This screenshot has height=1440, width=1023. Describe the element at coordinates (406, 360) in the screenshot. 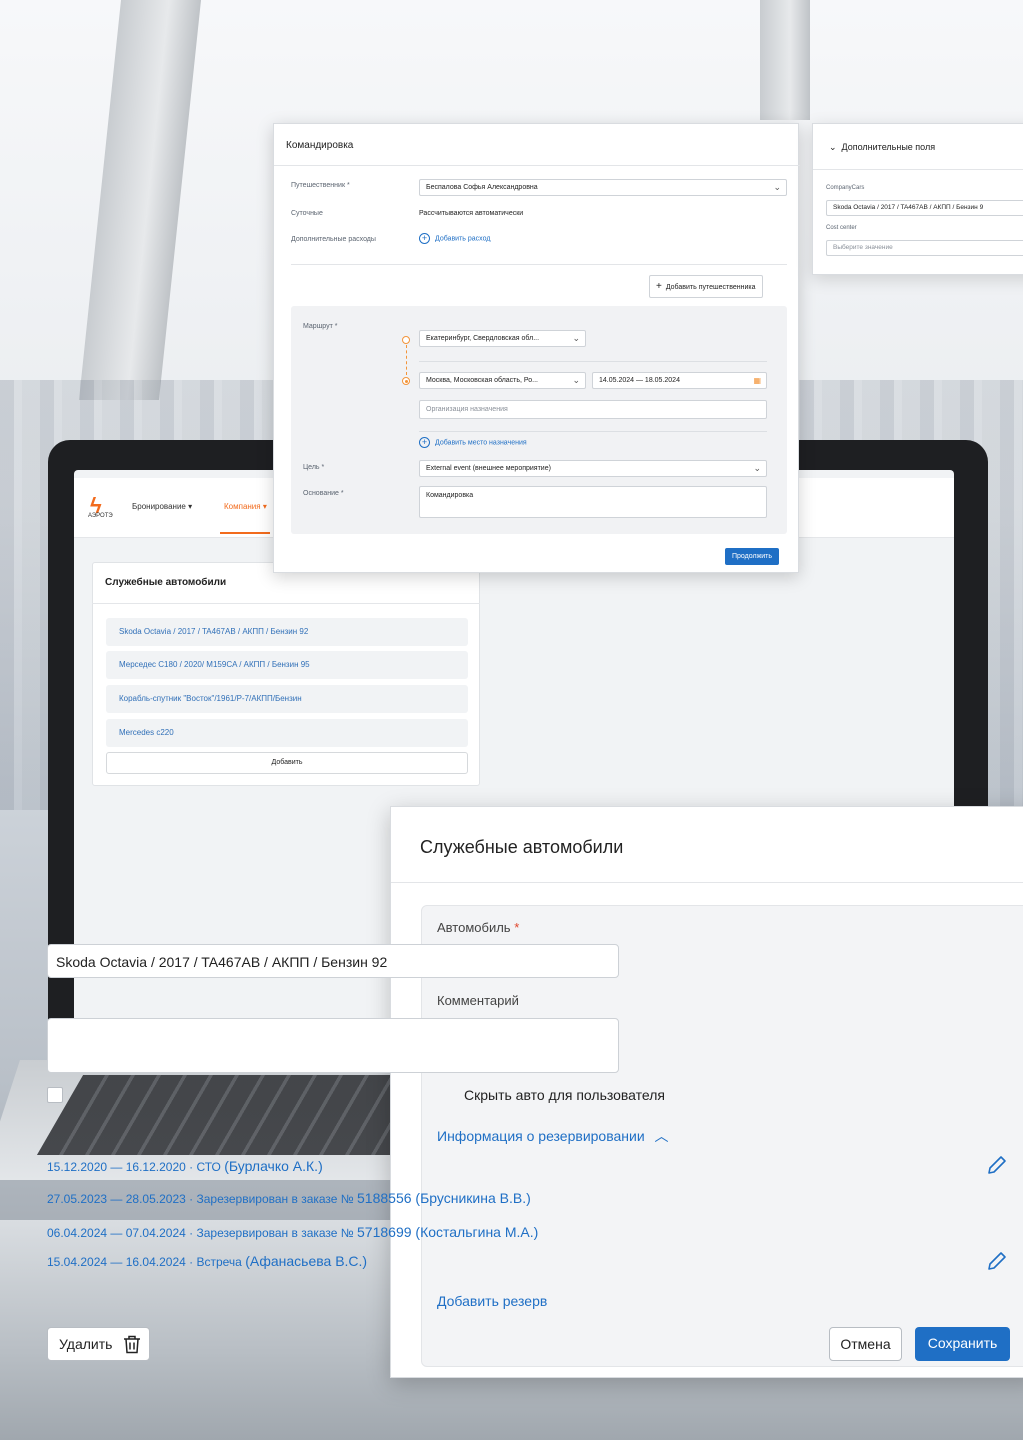

I see `route-line` at that location.